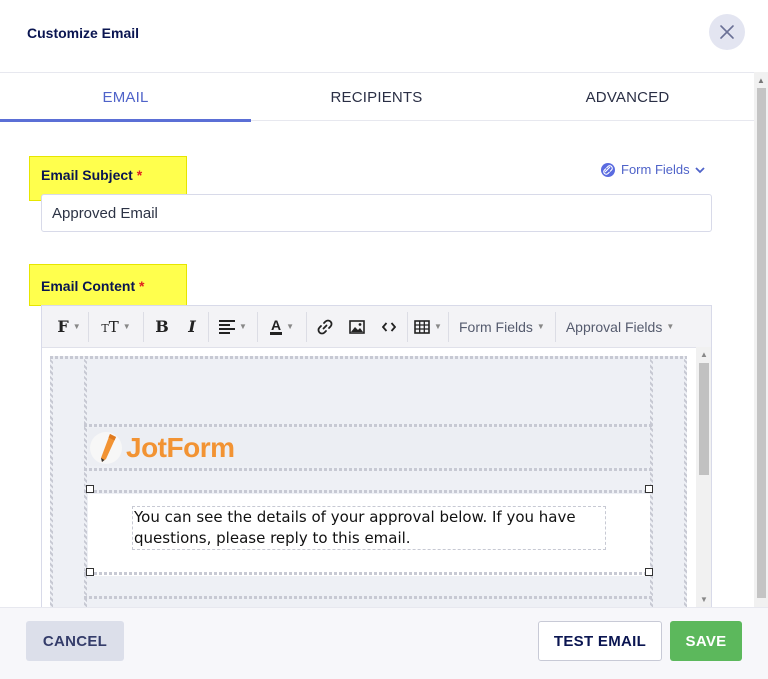 Image resolution: width=768 pixels, height=679 pixels. I want to click on code-button, so click(389, 327).